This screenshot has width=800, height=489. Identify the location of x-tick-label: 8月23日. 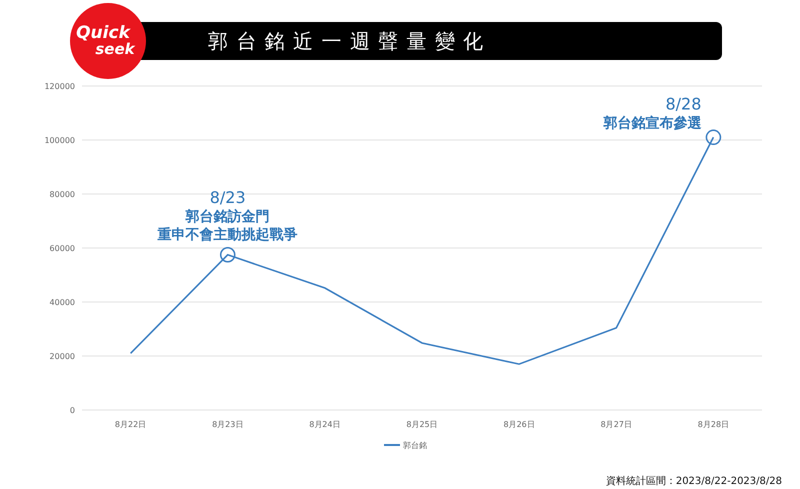
(228, 424).